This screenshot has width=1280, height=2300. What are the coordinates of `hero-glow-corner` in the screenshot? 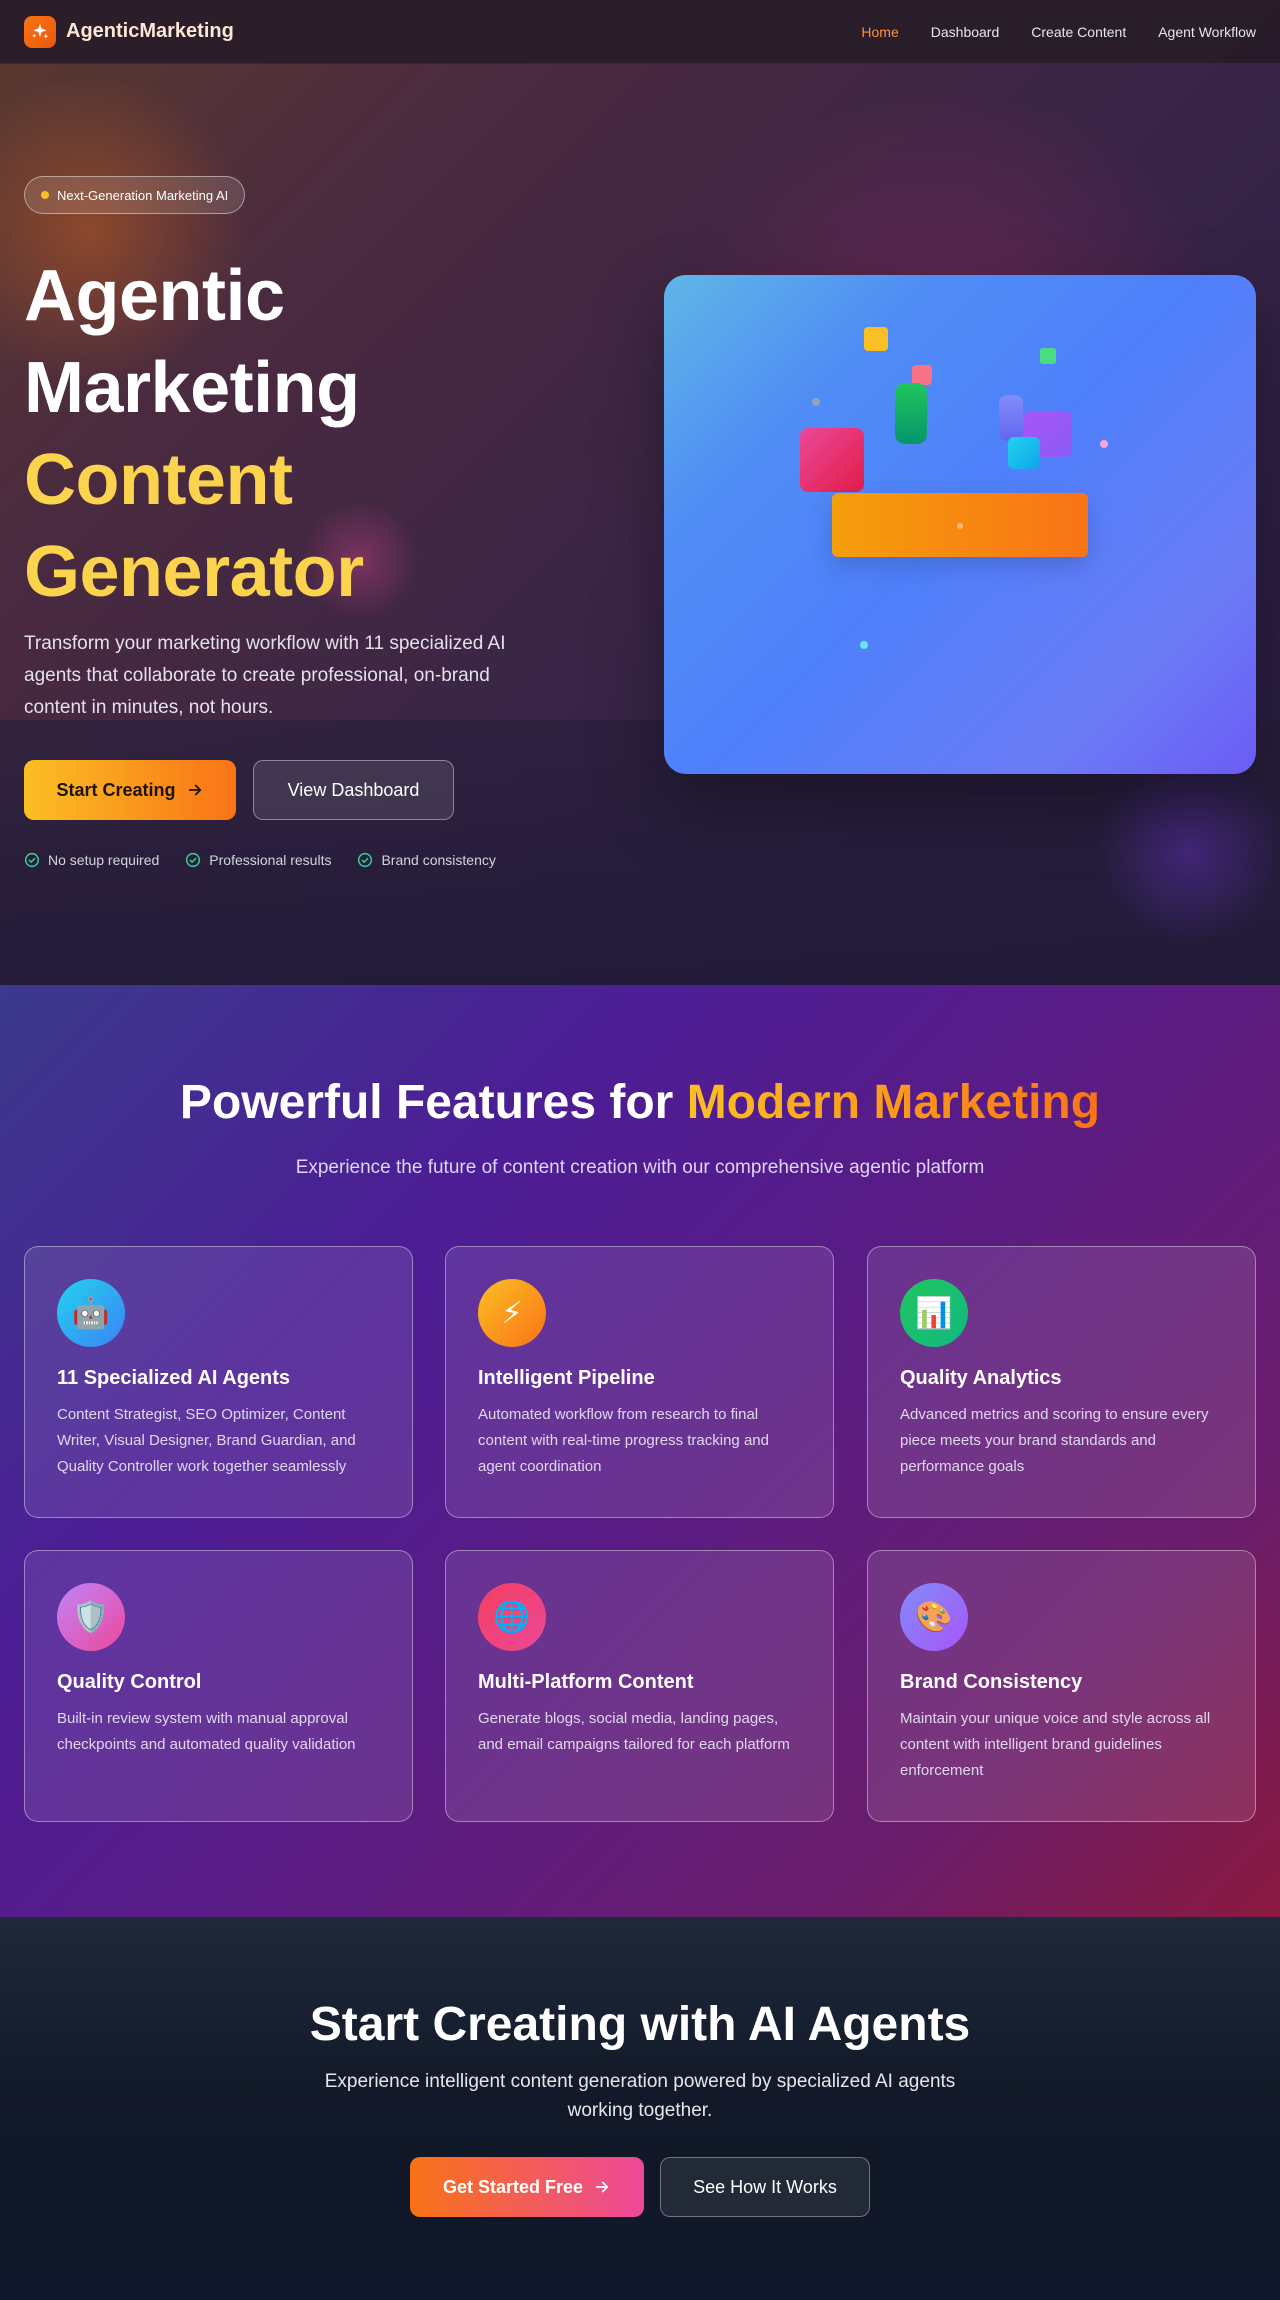 It's located at (1185, 850).